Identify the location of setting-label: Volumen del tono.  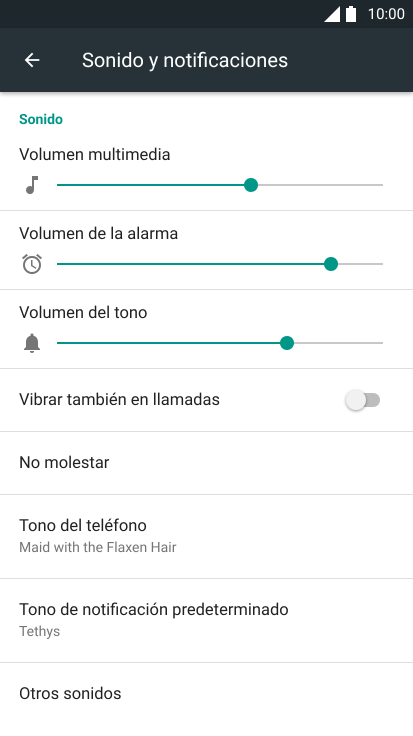
(83, 313).